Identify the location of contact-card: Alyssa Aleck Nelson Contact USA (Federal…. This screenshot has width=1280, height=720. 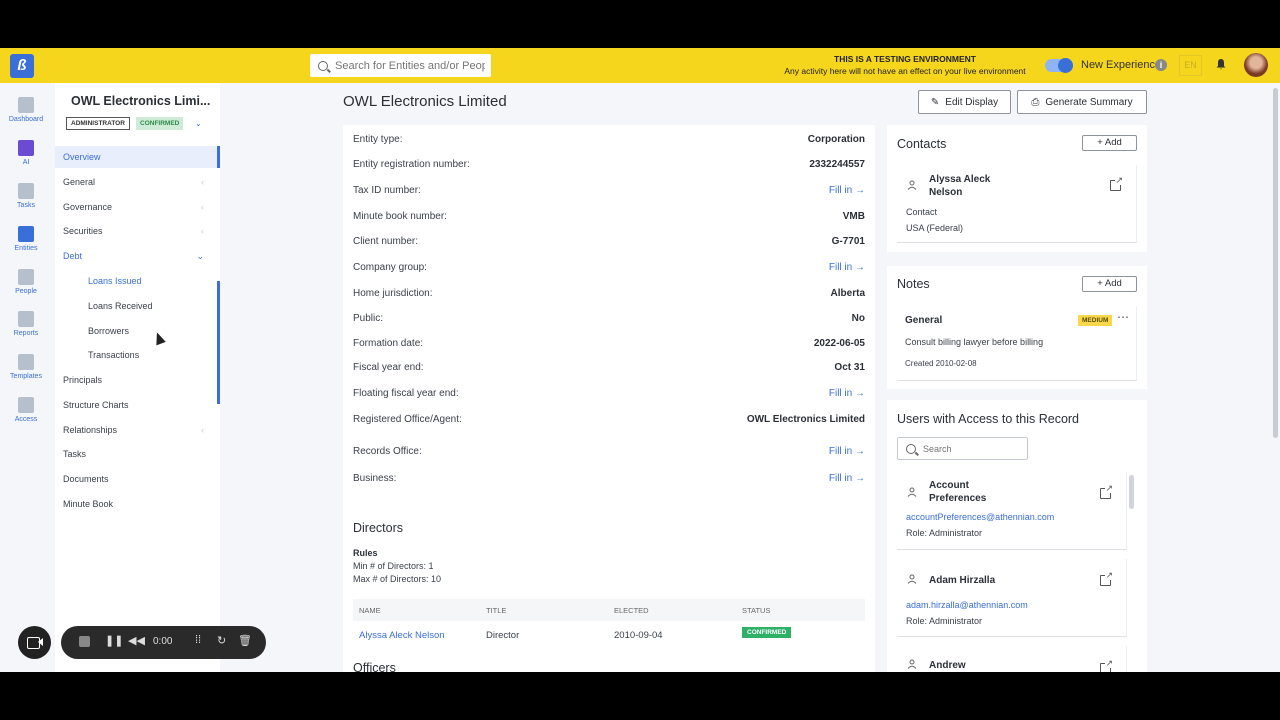
(1017, 204).